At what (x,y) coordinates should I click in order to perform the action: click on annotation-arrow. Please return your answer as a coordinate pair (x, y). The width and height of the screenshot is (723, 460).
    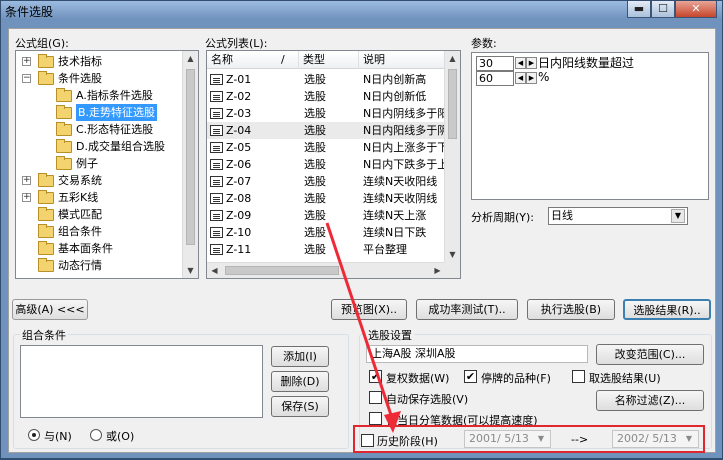
    Looking at the image, I should click on (363, 327).